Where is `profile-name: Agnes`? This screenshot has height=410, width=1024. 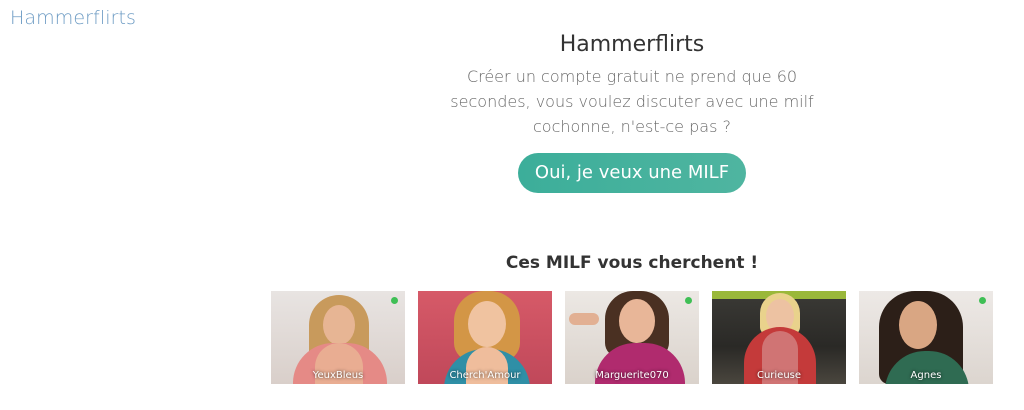 profile-name: Agnes is located at coordinates (926, 375).